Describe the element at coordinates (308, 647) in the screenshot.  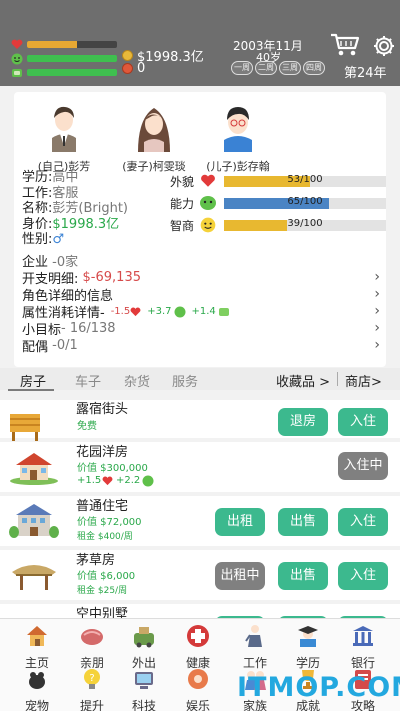
I see `nav-education: 学历` at that location.